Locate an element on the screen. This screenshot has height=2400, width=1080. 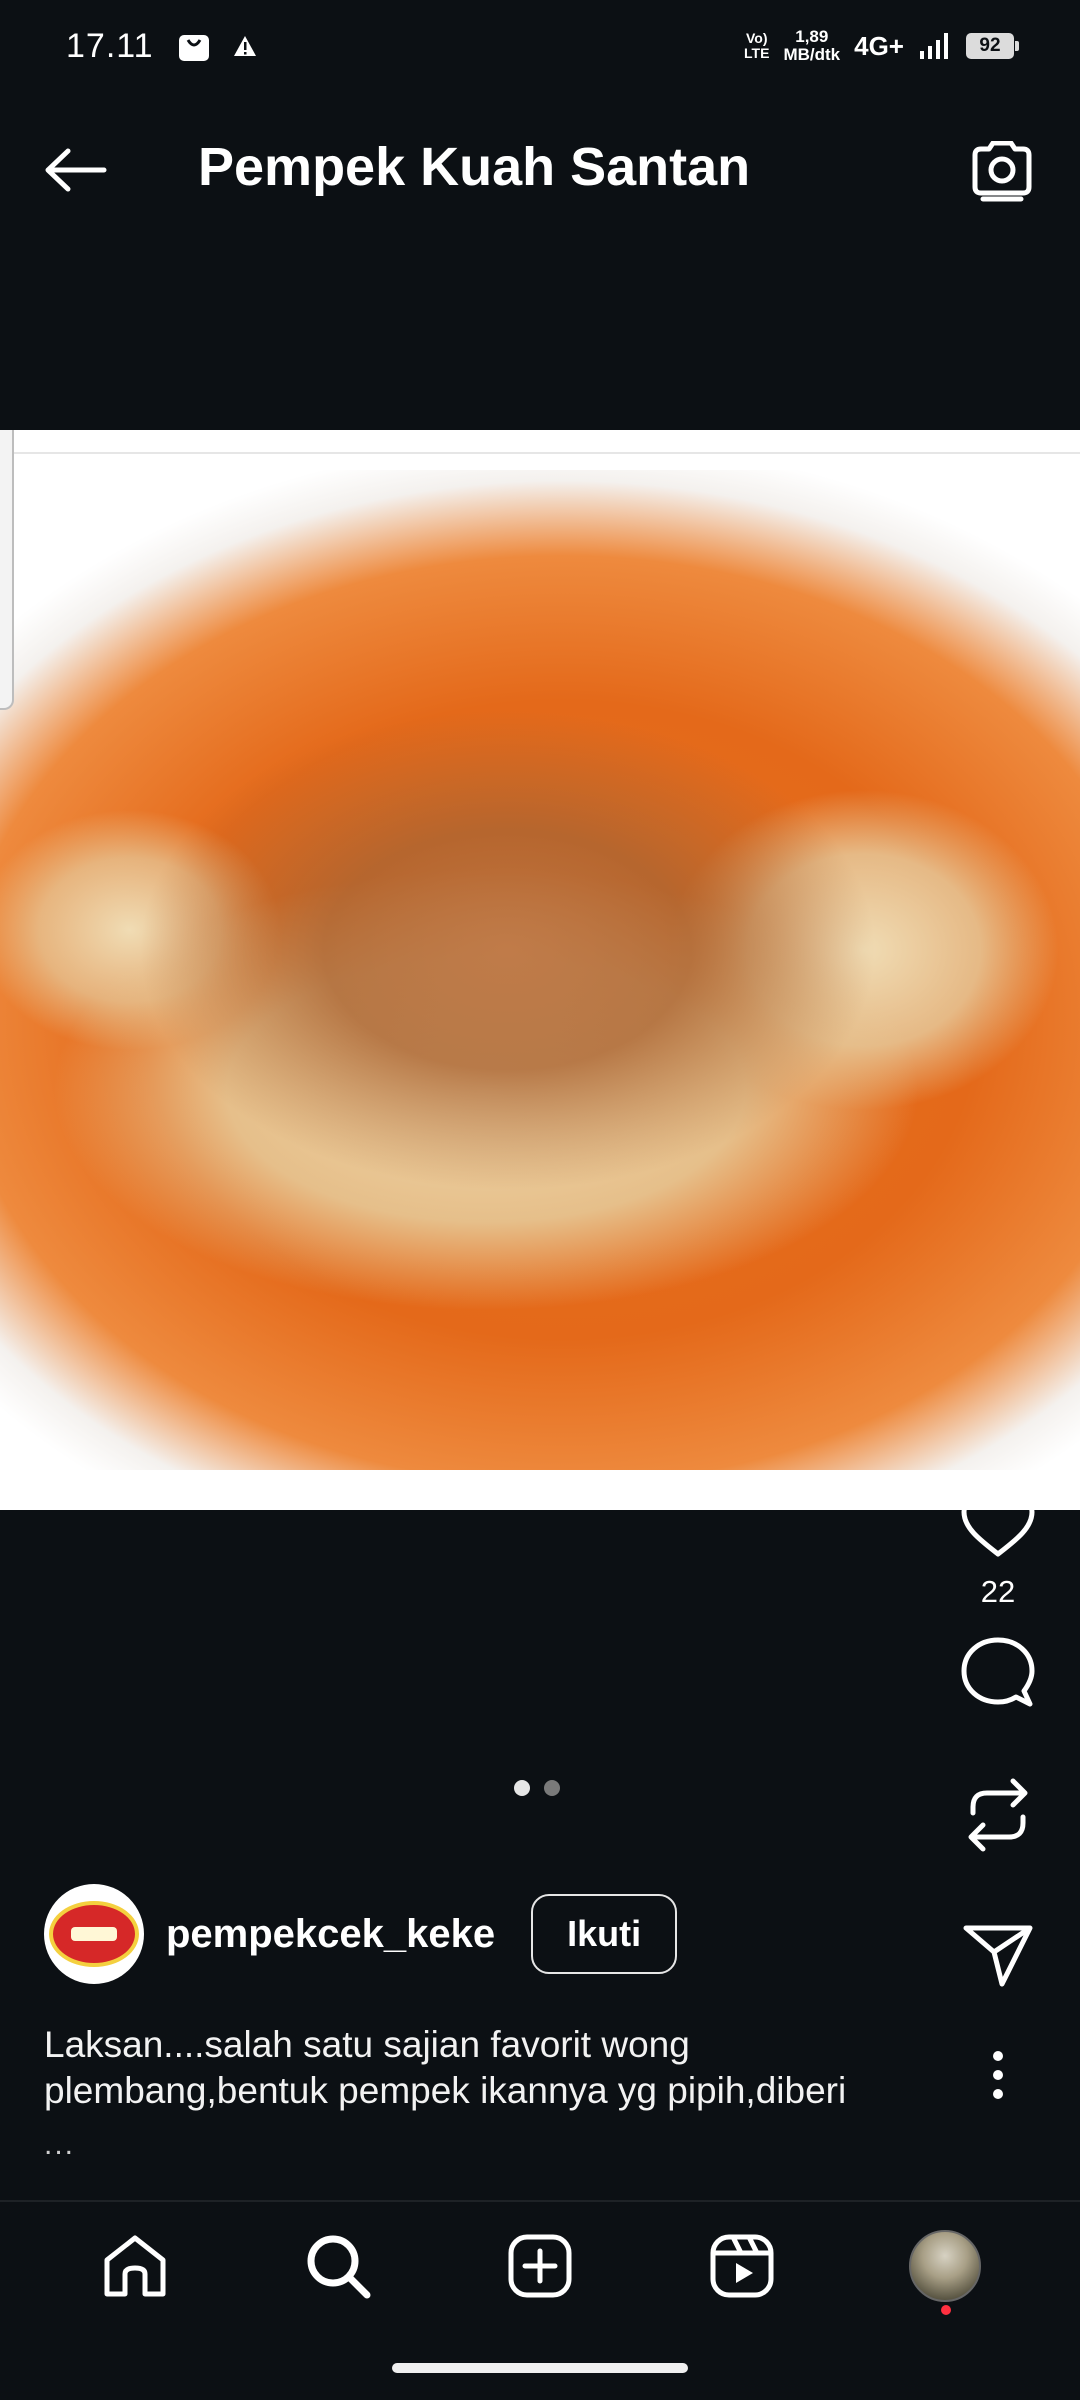
reels-icon is located at coordinates (742, 2266).